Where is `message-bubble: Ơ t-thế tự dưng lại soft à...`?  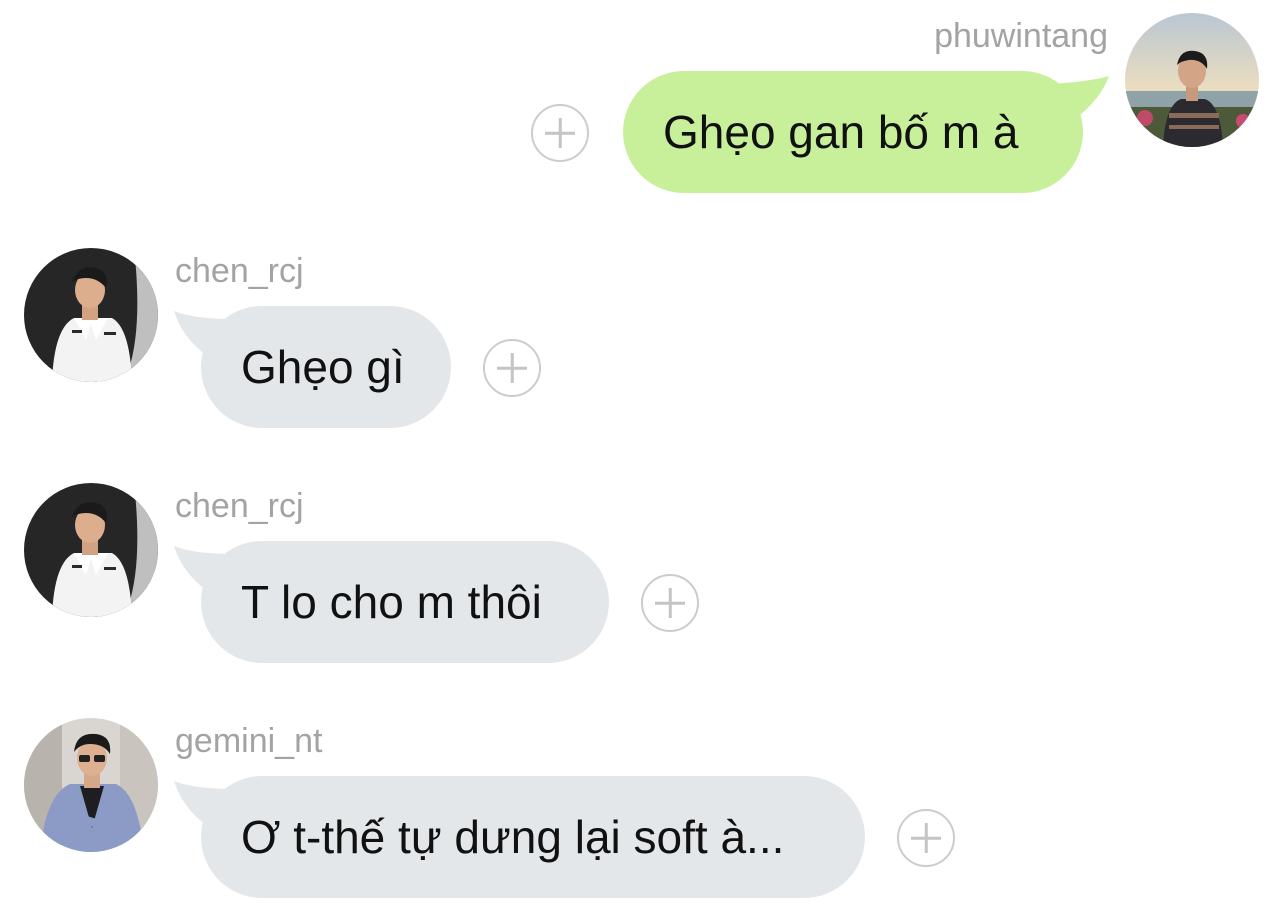 message-bubble: Ơ t-thế tự dưng lại soft à... is located at coordinates (533, 837).